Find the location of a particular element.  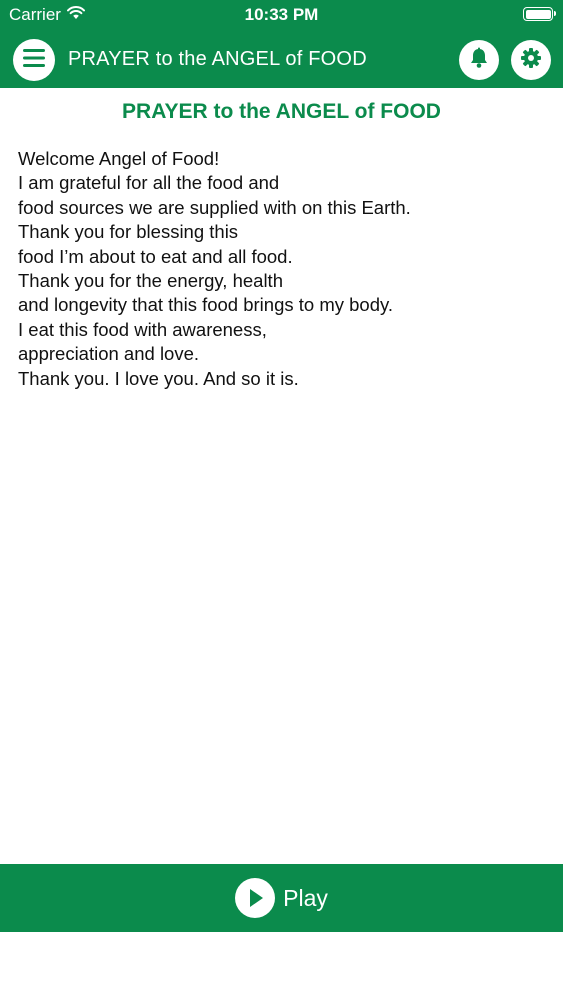

nav-bar: PRAYER to the ANGEL of FOOD is located at coordinates (281, 60).